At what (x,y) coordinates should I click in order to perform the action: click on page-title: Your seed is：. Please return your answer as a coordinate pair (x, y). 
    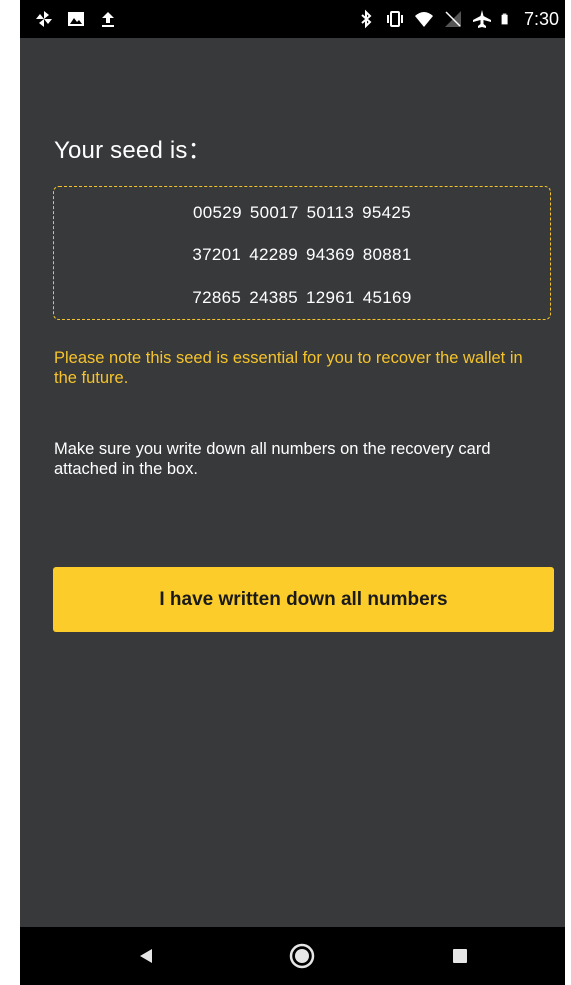
    Looking at the image, I should click on (133, 150).